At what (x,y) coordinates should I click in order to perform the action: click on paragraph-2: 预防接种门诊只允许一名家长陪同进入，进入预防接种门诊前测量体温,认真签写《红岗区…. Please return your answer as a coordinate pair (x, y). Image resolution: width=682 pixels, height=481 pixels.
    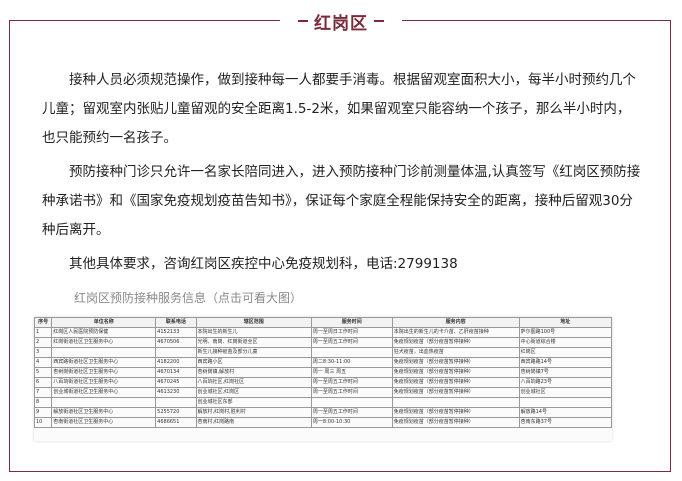
    Looking at the image, I should click on (341, 201).